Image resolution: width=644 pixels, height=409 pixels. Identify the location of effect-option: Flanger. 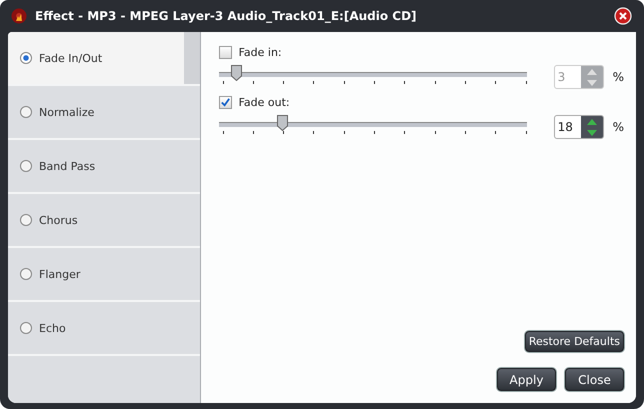
(104, 275).